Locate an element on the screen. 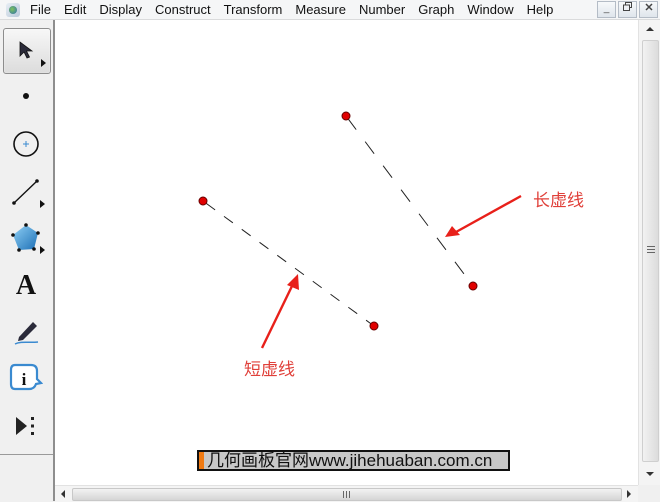 This screenshot has width=660, height=502. scroll-up-arrow-icon is located at coordinates (650, 29).